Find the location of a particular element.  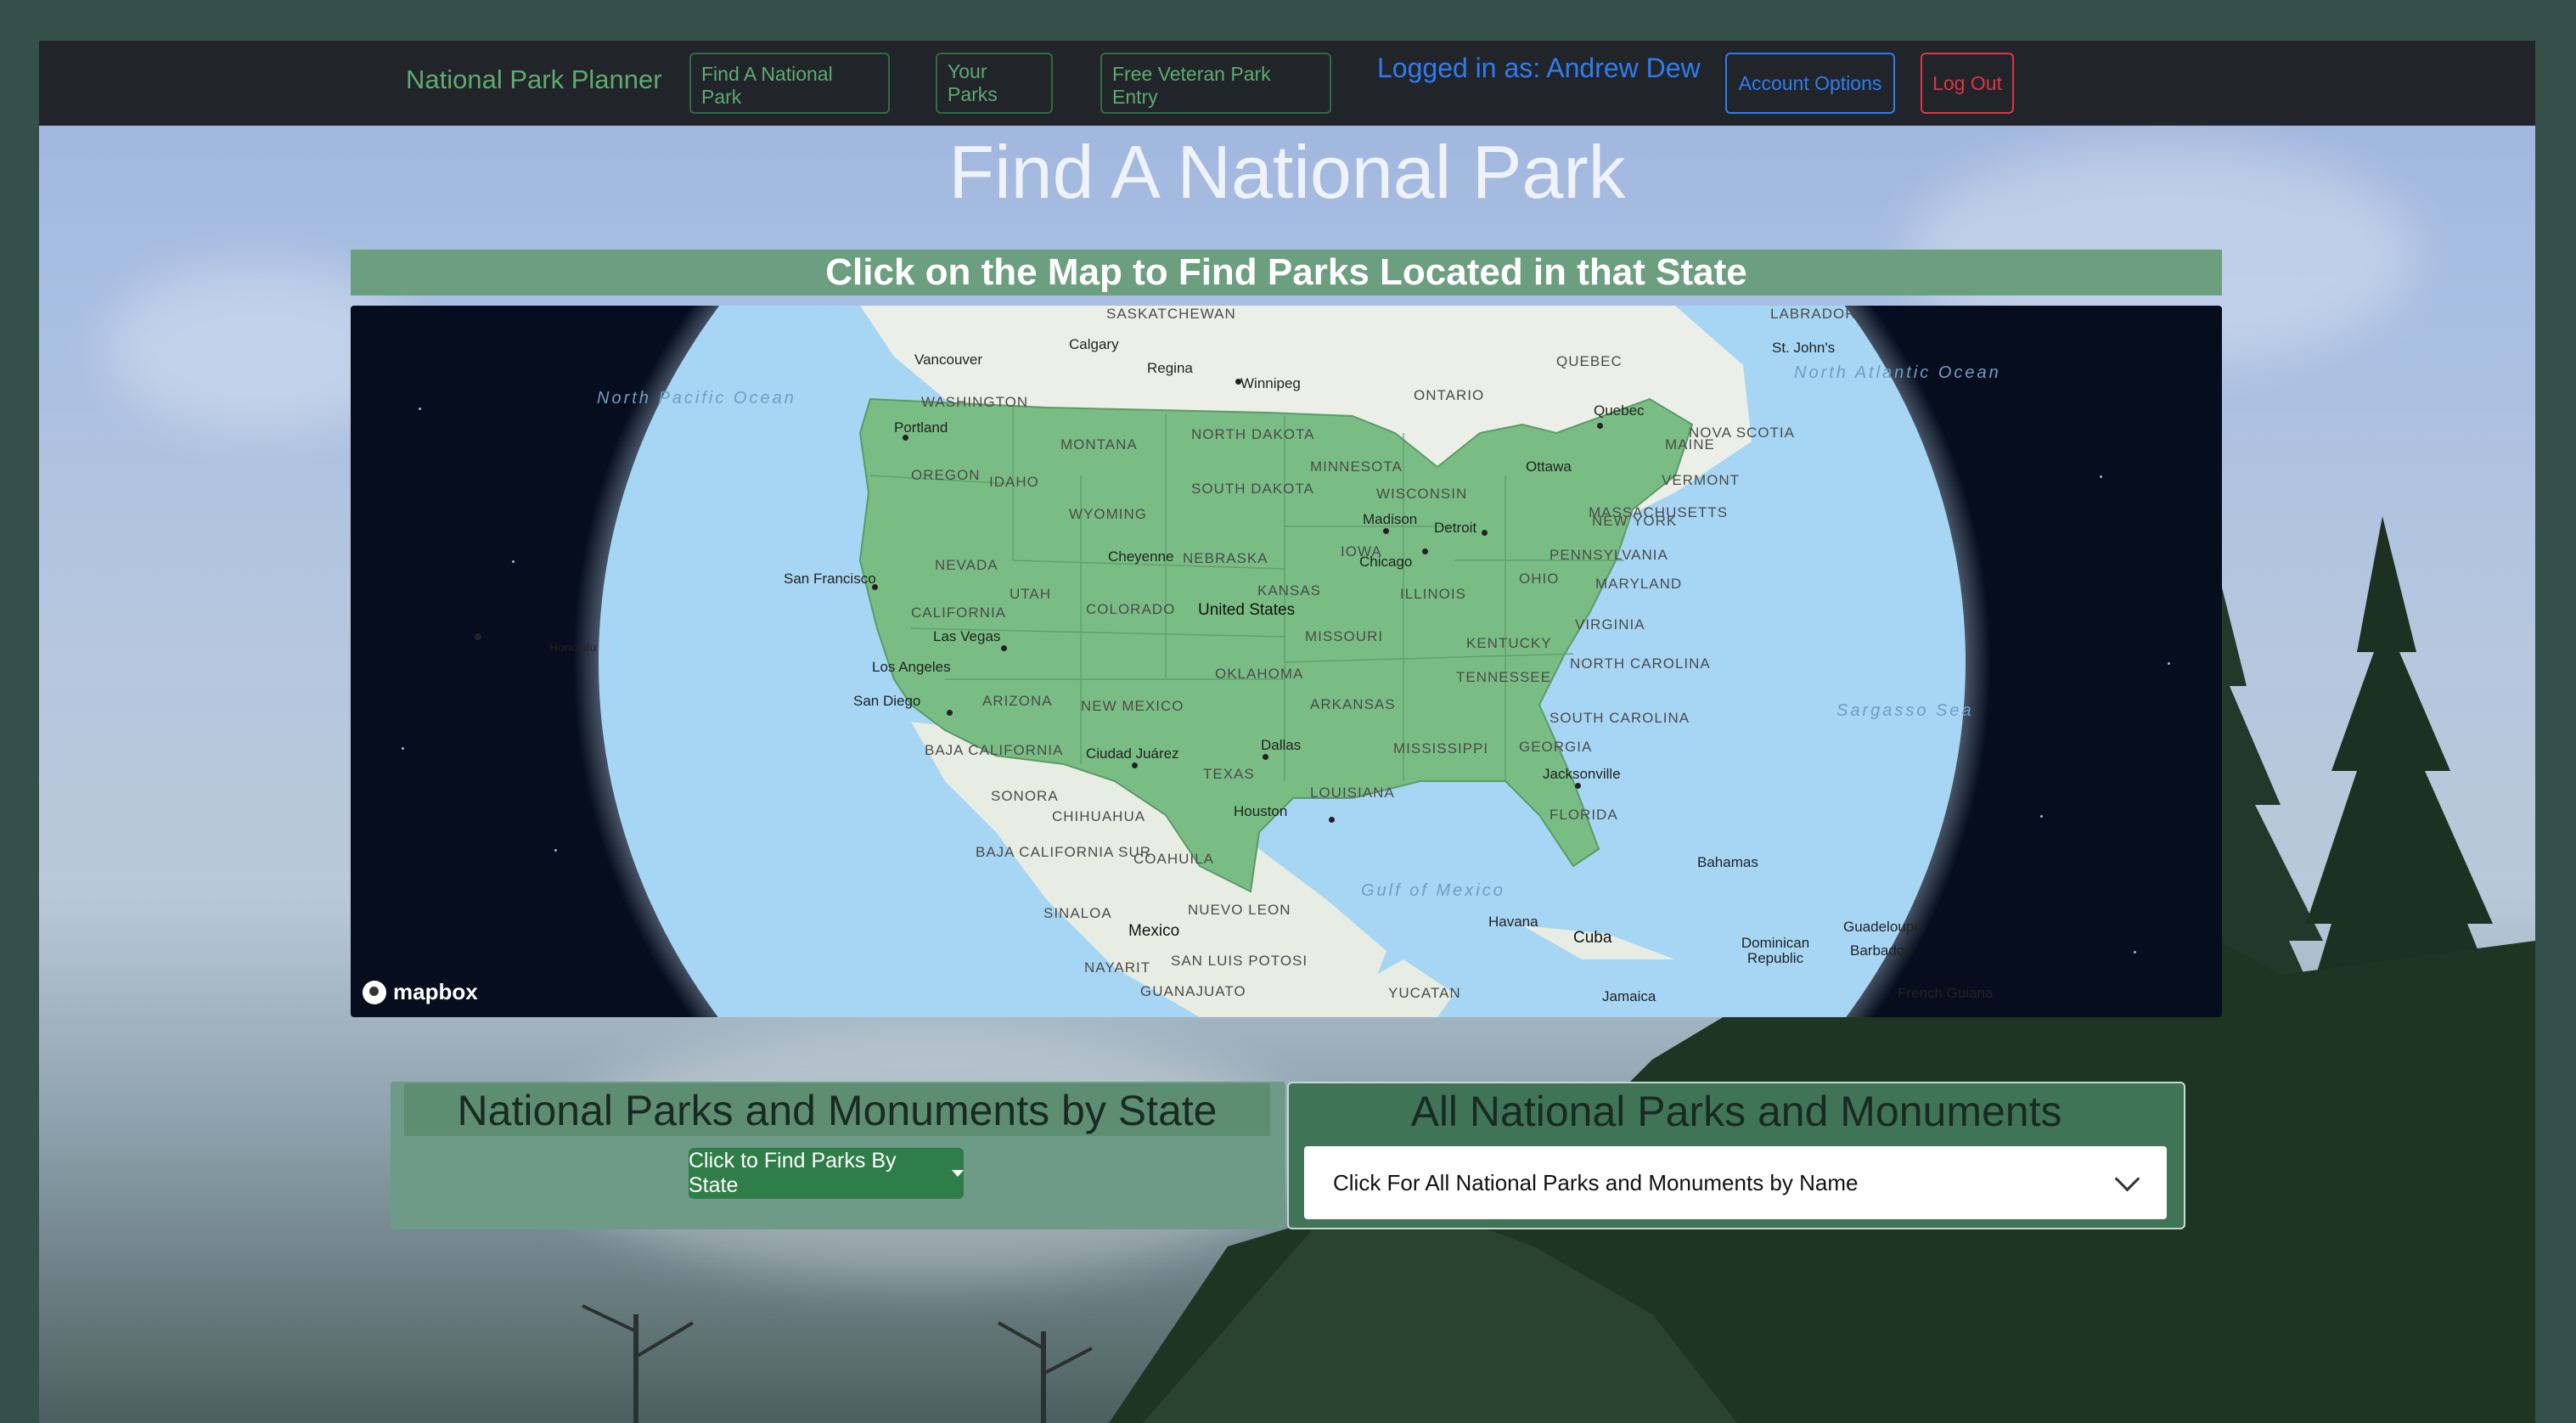

ocean-label: North Atlantic Ocean is located at coordinates (1897, 372).